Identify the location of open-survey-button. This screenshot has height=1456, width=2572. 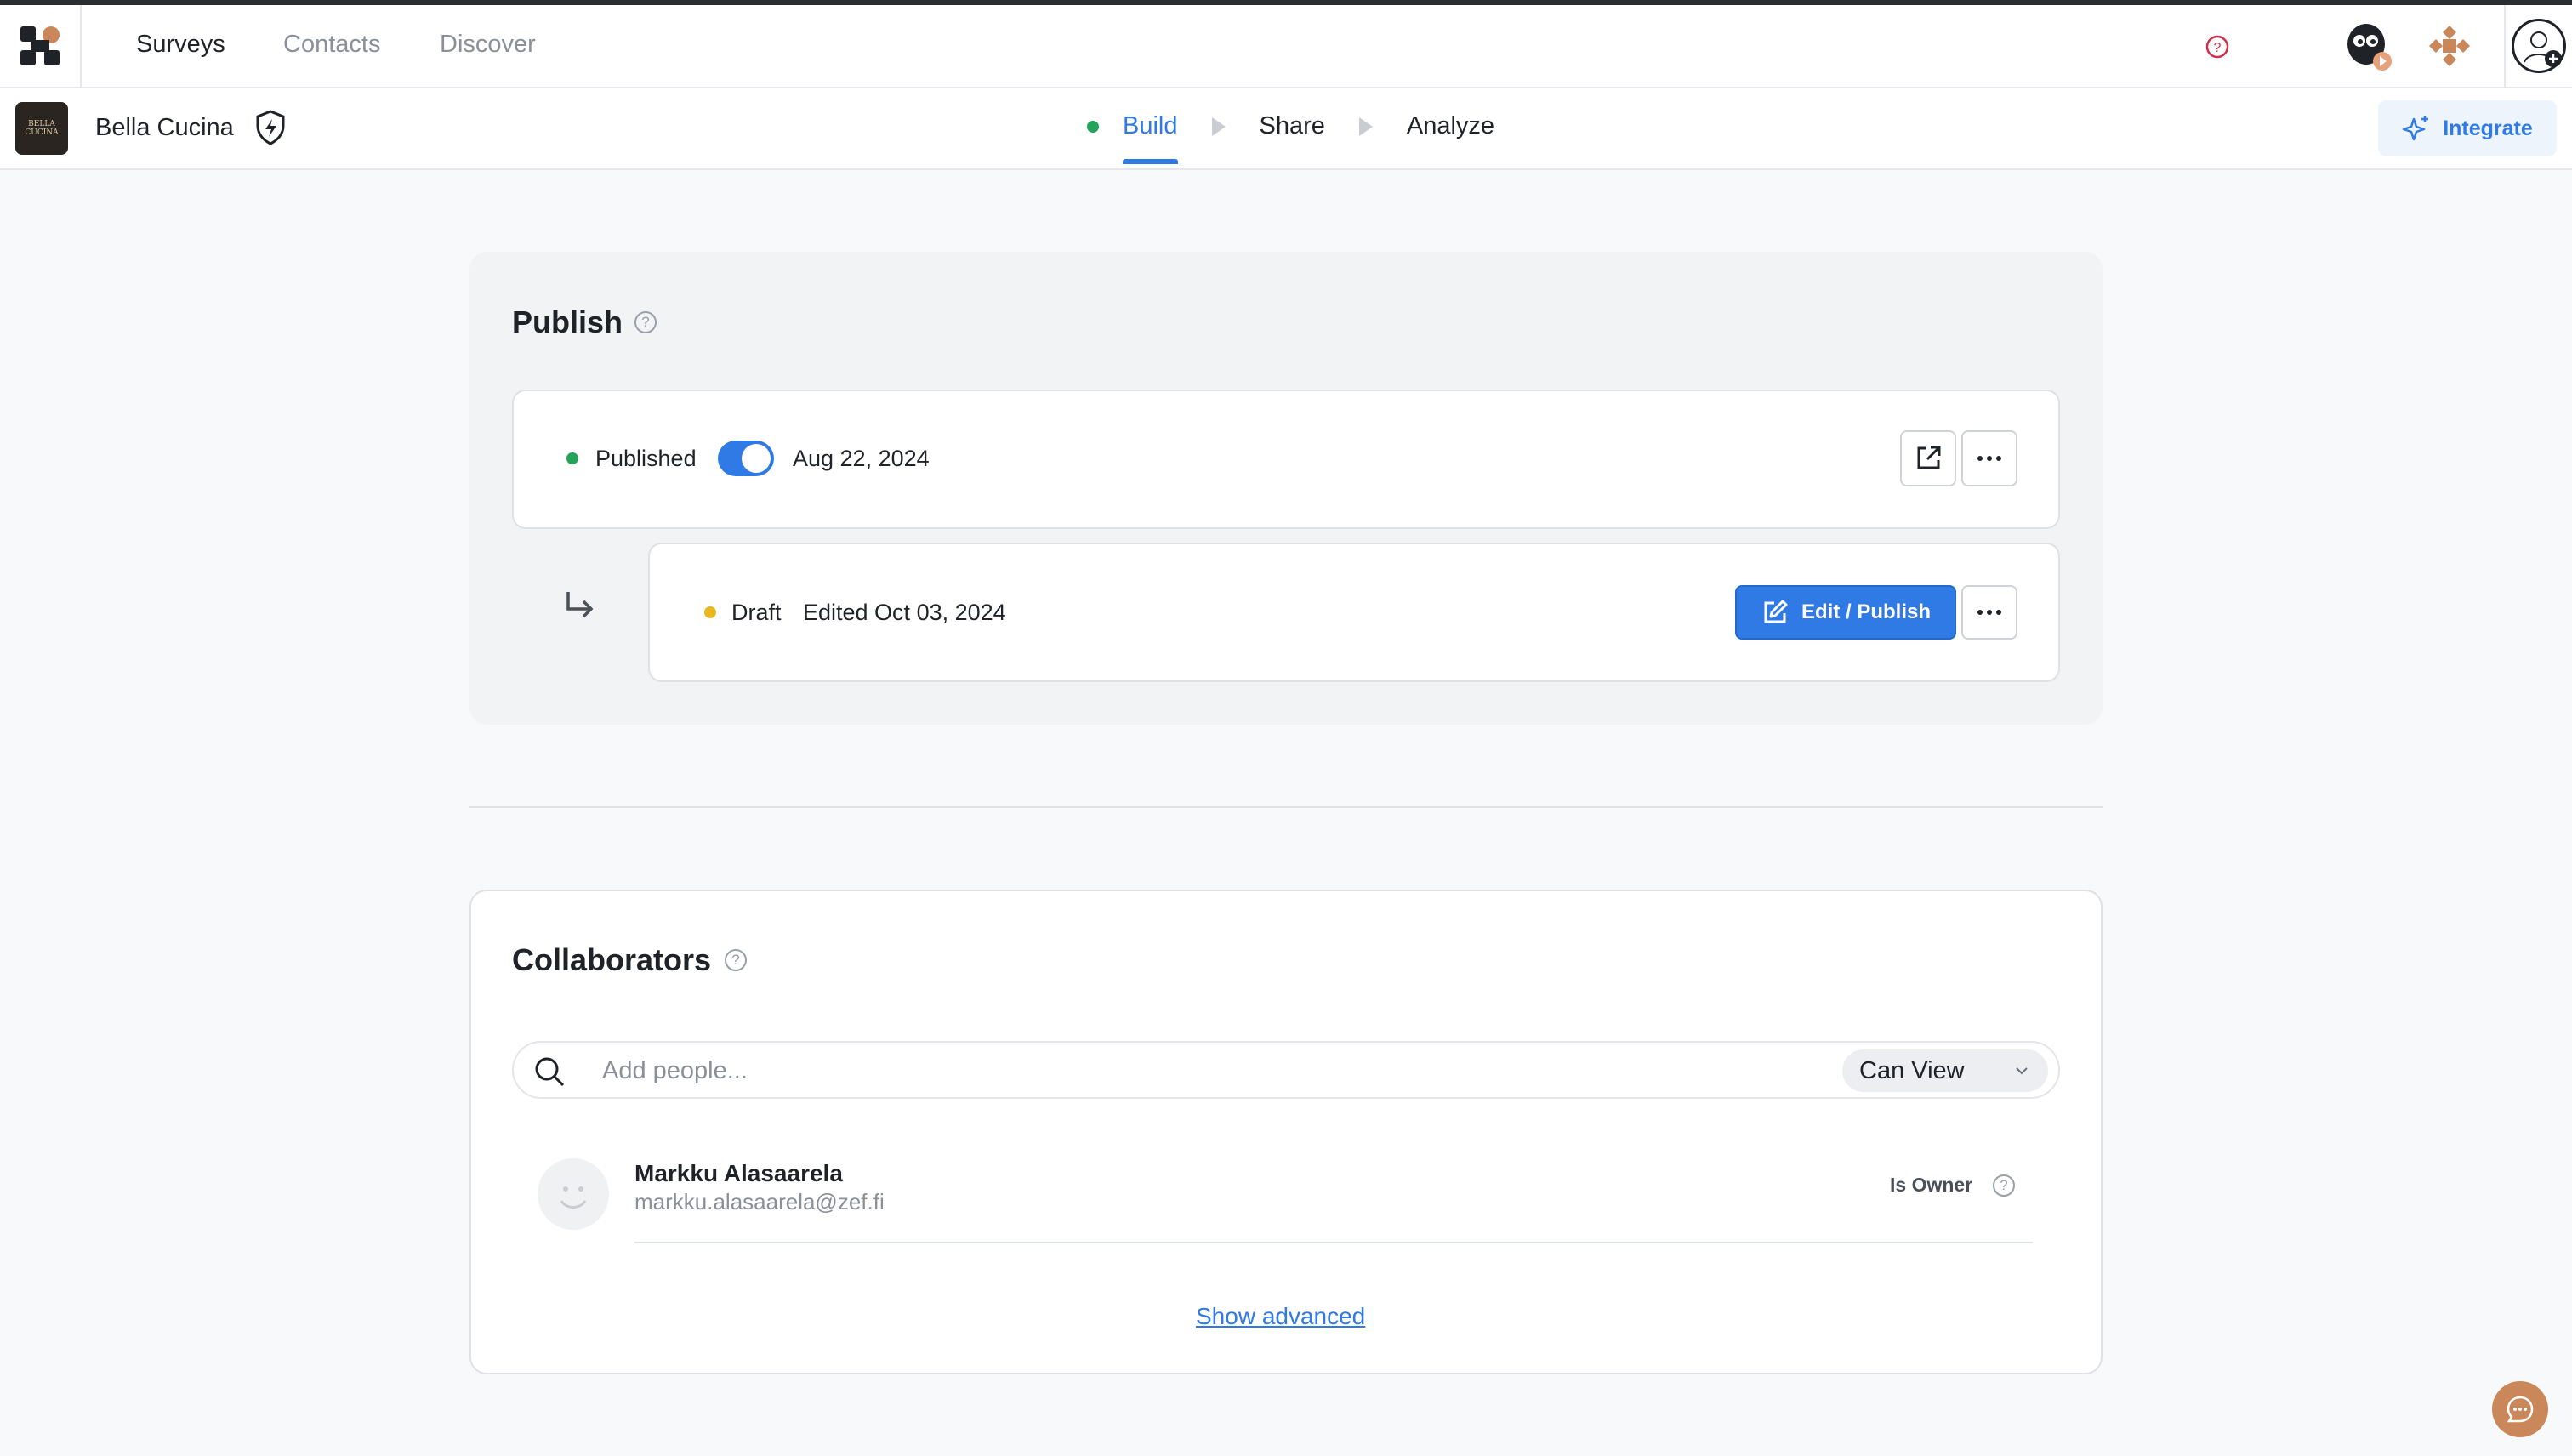
(1928, 458).